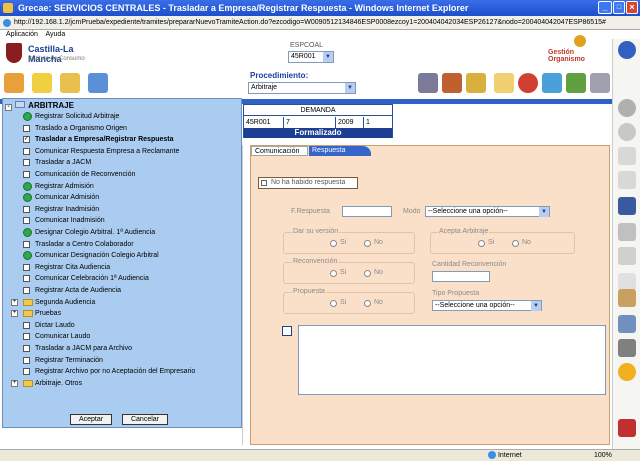 This screenshot has height=461, width=640. Describe the element at coordinates (302, 88) in the screenshot. I see `procedimiento-select: Arbitraje ▼` at that location.